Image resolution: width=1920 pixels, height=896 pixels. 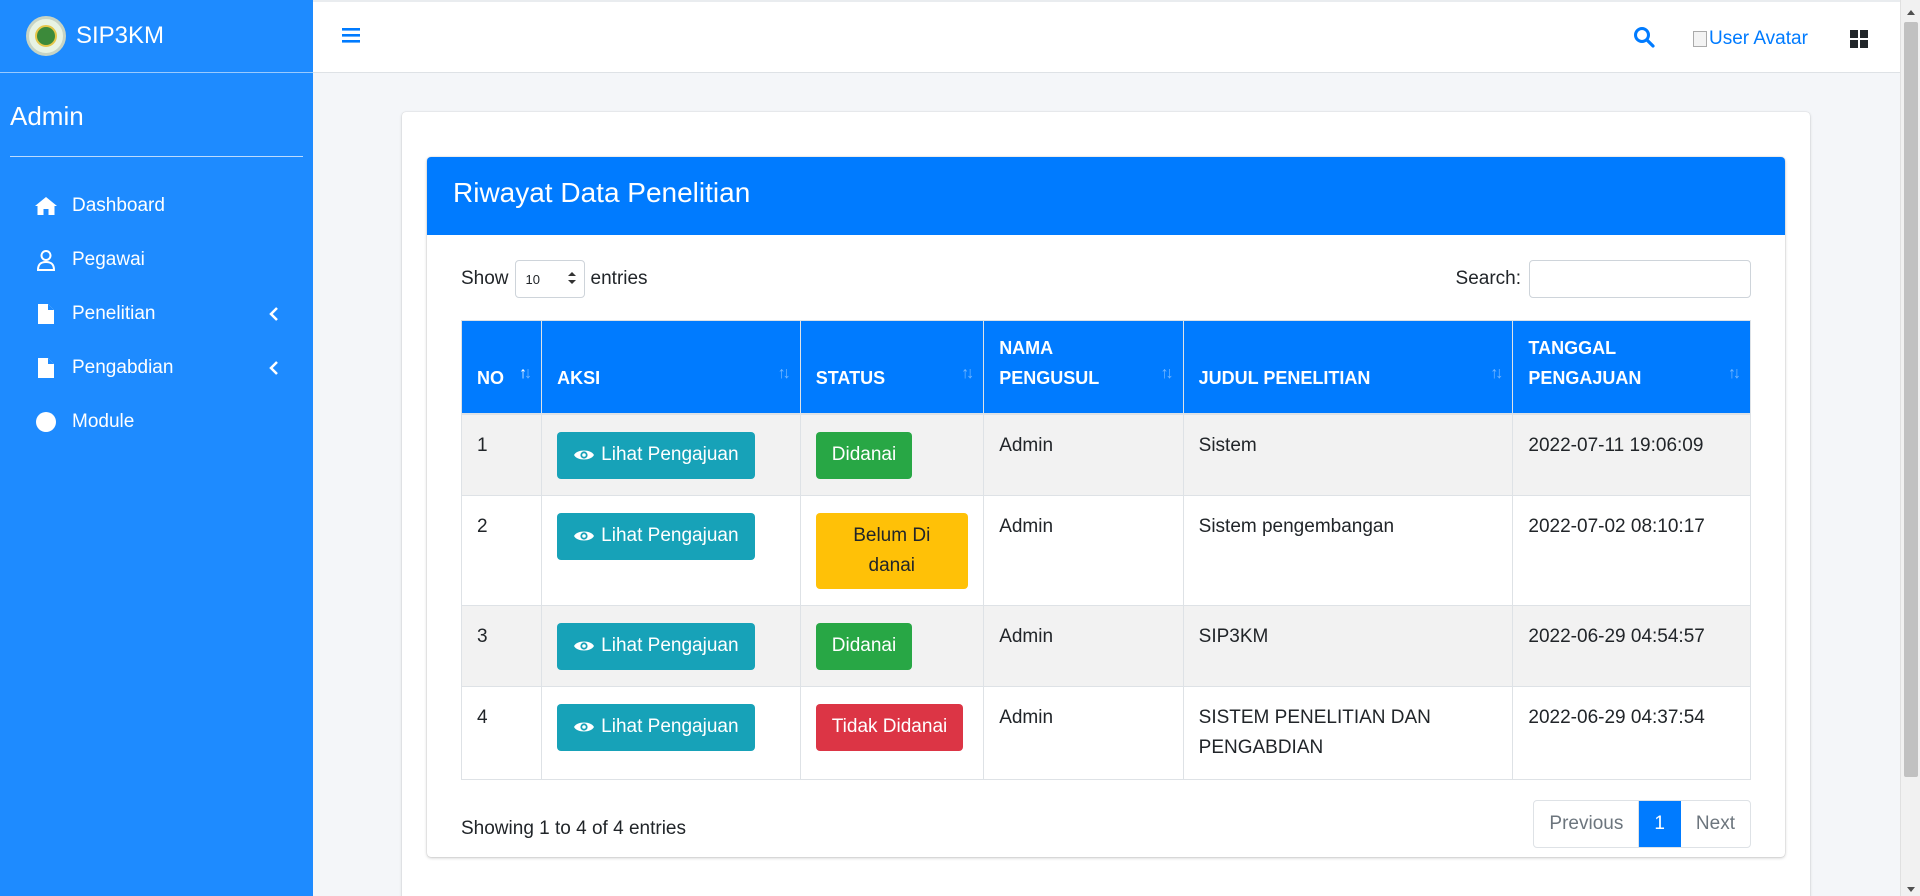 What do you see at coordinates (120, 35) in the screenshot?
I see `brand-name: SIP3KM` at bounding box center [120, 35].